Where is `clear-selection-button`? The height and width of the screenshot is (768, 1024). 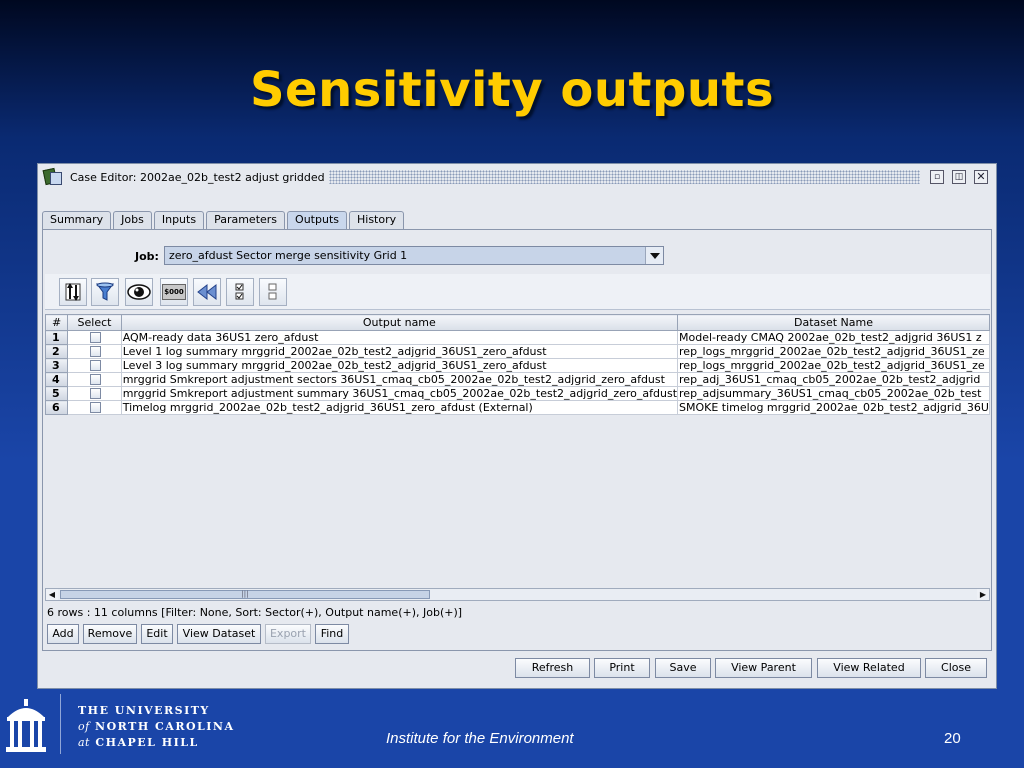 clear-selection-button is located at coordinates (273, 292).